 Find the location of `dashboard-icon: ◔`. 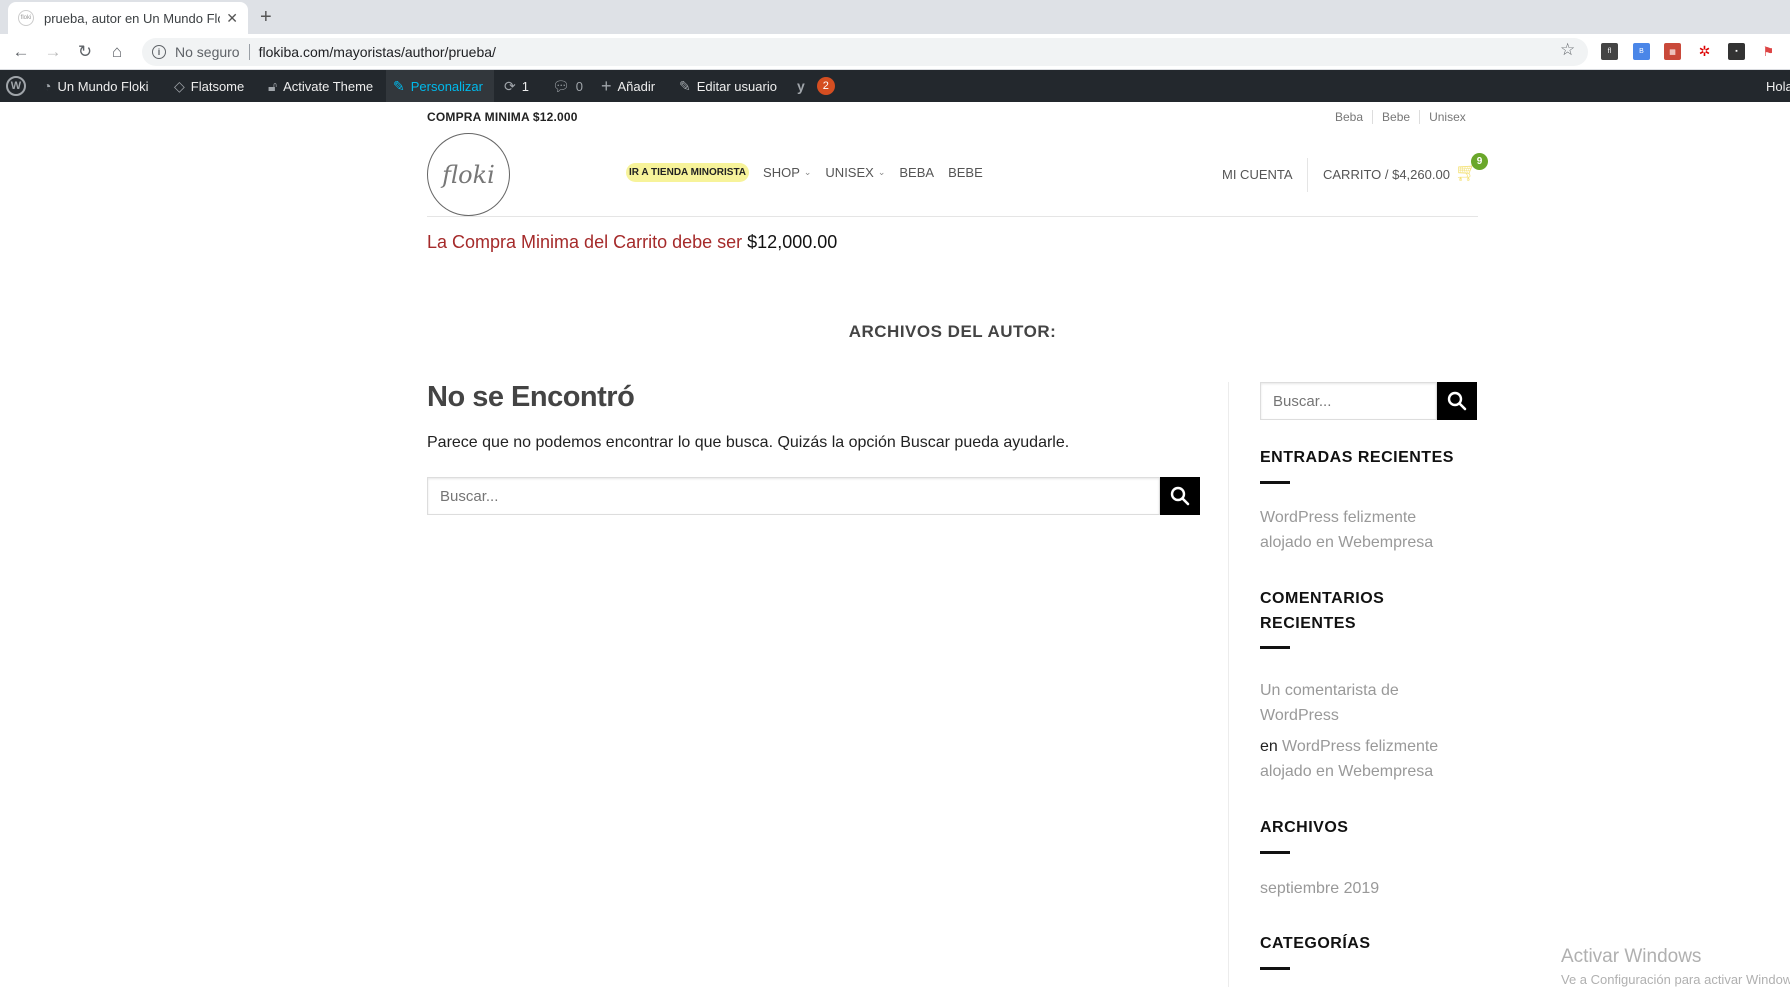

dashboard-icon: ◔ is located at coordinates (47, 86).